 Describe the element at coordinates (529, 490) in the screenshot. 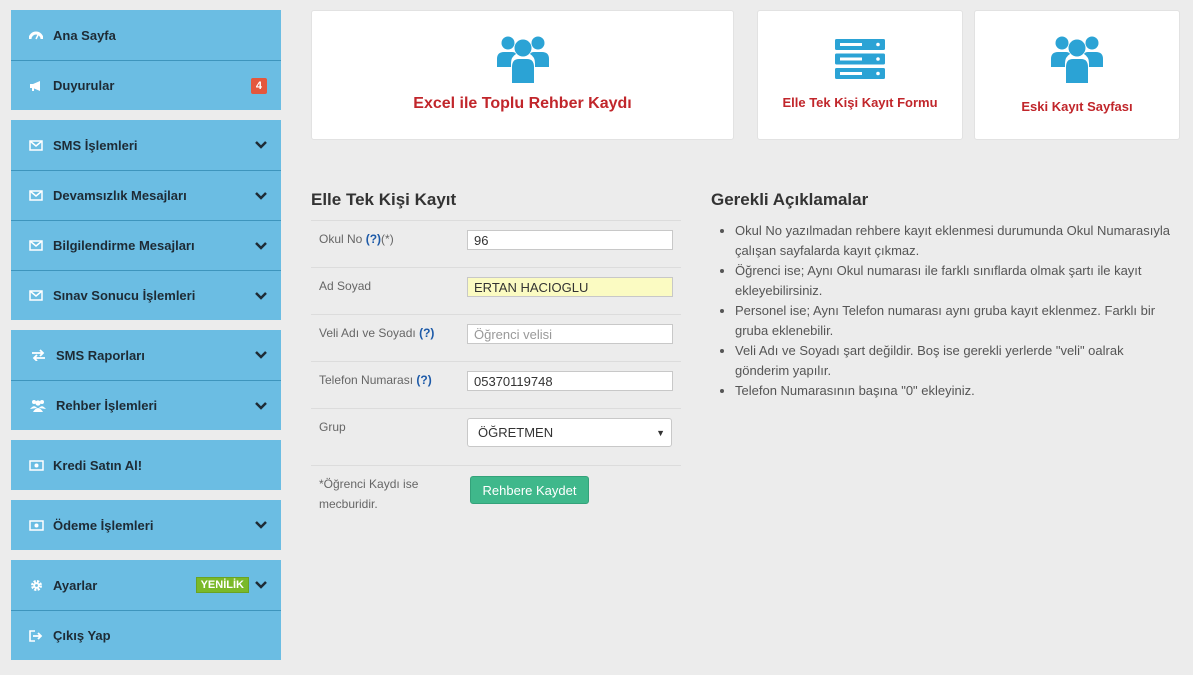

I see `rehbere-kaydet-button: Rehbere Kaydet` at that location.